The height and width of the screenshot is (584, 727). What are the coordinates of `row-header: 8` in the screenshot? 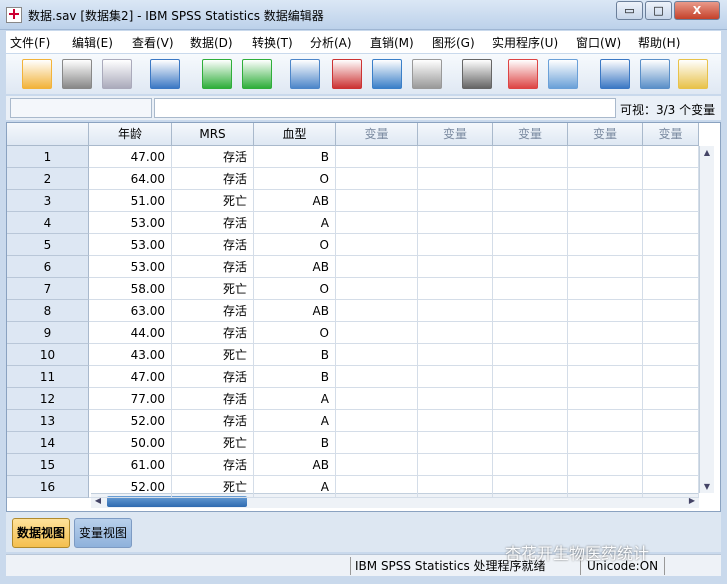 It's located at (48, 311).